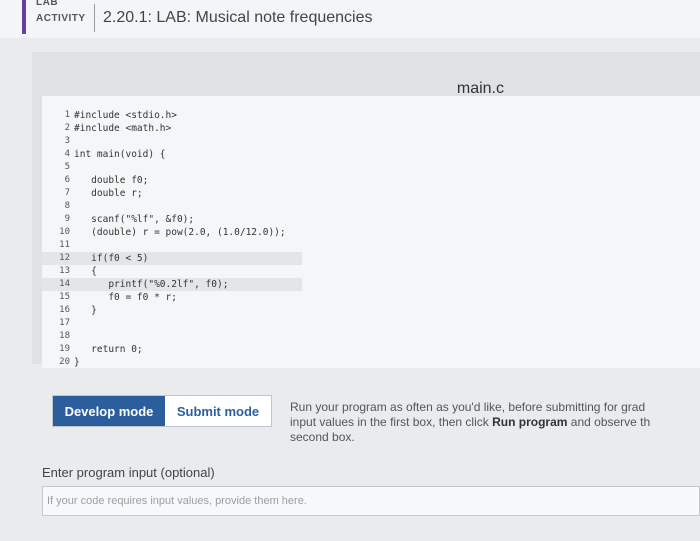 The width and height of the screenshot is (700, 541). What do you see at coordinates (125, 115) in the screenshot?
I see `code-line: #include <stdio.h>` at bounding box center [125, 115].